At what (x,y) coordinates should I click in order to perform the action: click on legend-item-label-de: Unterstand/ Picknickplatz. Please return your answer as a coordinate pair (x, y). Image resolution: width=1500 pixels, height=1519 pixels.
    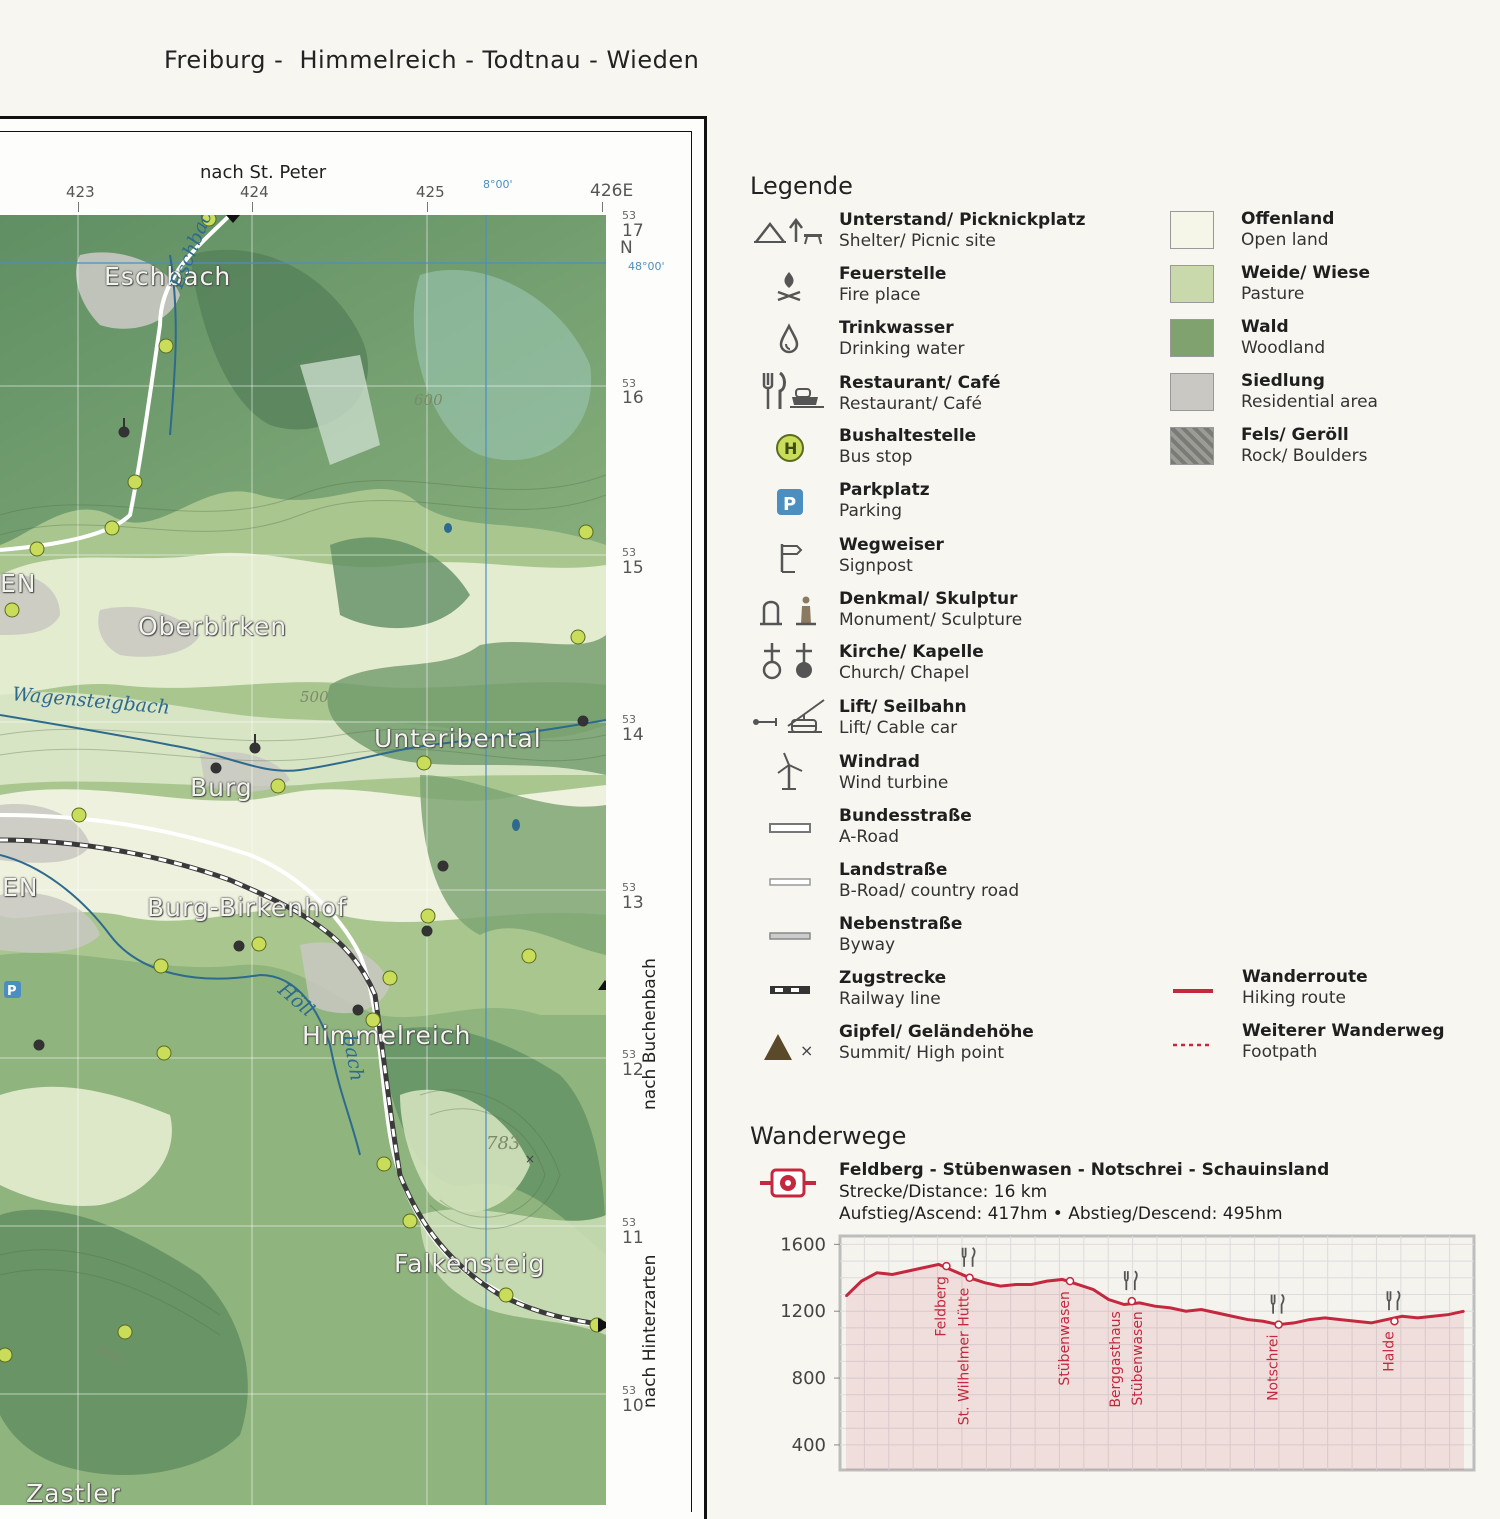
    Looking at the image, I should click on (962, 220).